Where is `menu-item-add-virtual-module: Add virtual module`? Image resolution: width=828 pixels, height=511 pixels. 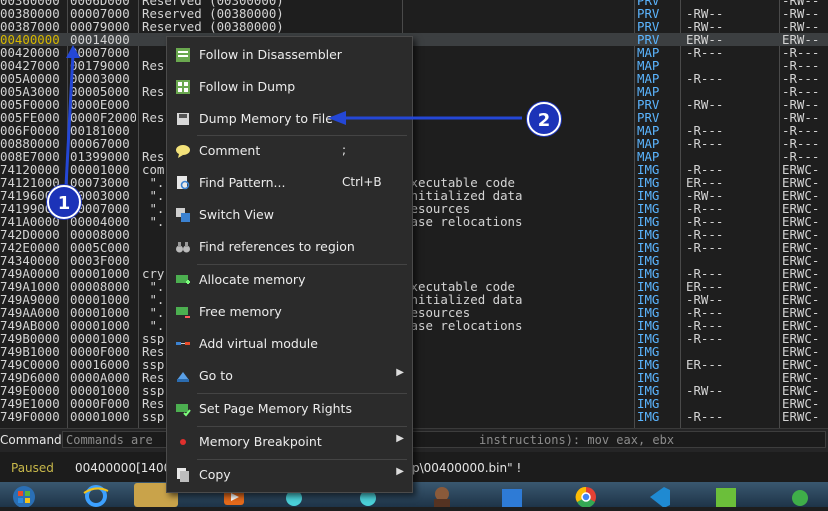 menu-item-add-virtual-module: Add virtual module is located at coordinates (289, 344).